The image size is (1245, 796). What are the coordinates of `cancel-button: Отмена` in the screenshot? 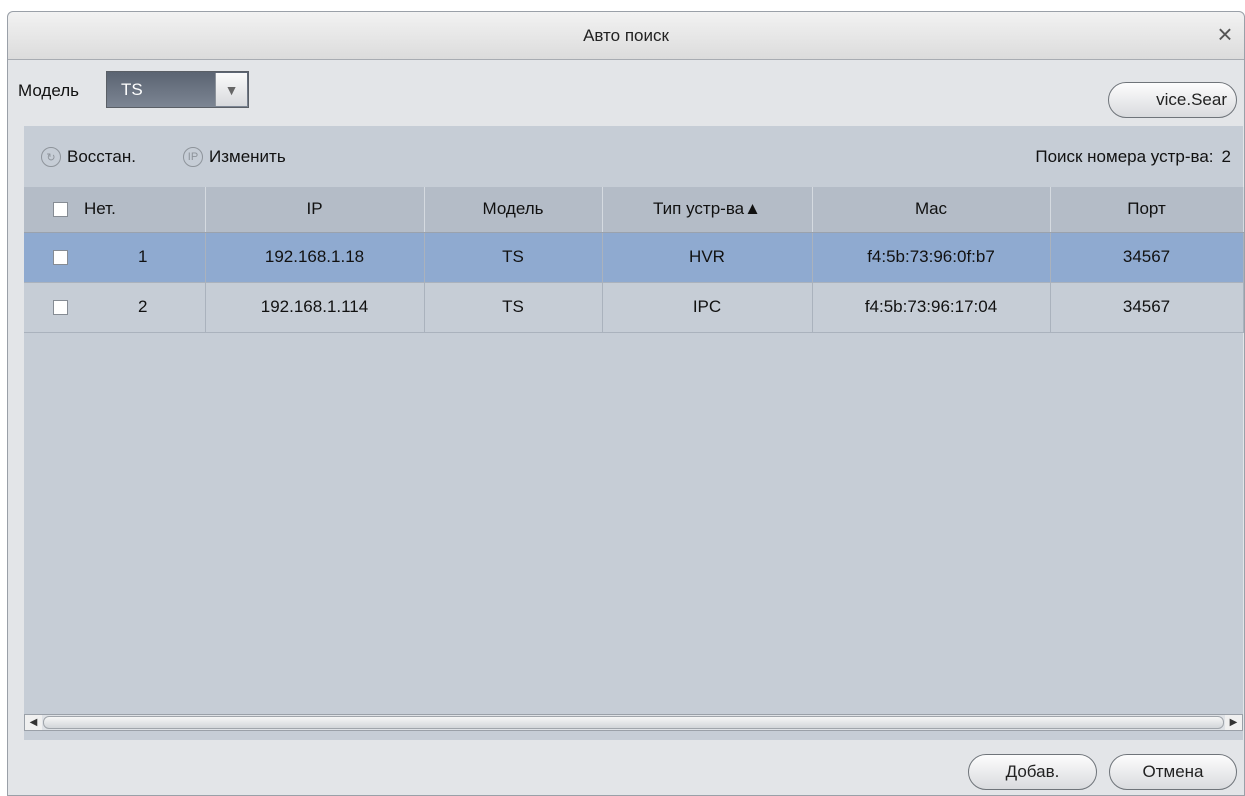 It's located at (1173, 772).